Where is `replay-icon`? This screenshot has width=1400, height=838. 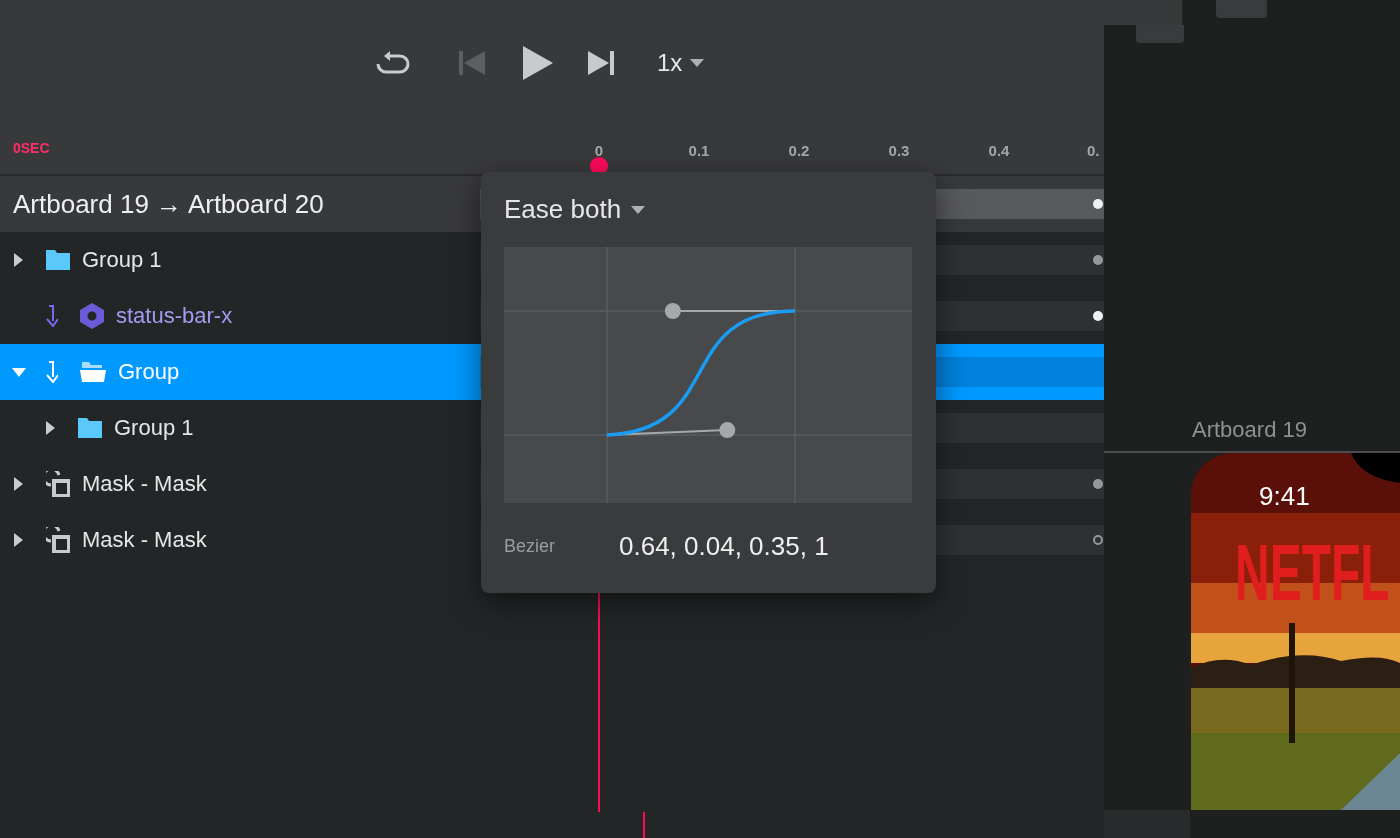
replay-icon is located at coordinates (393, 63).